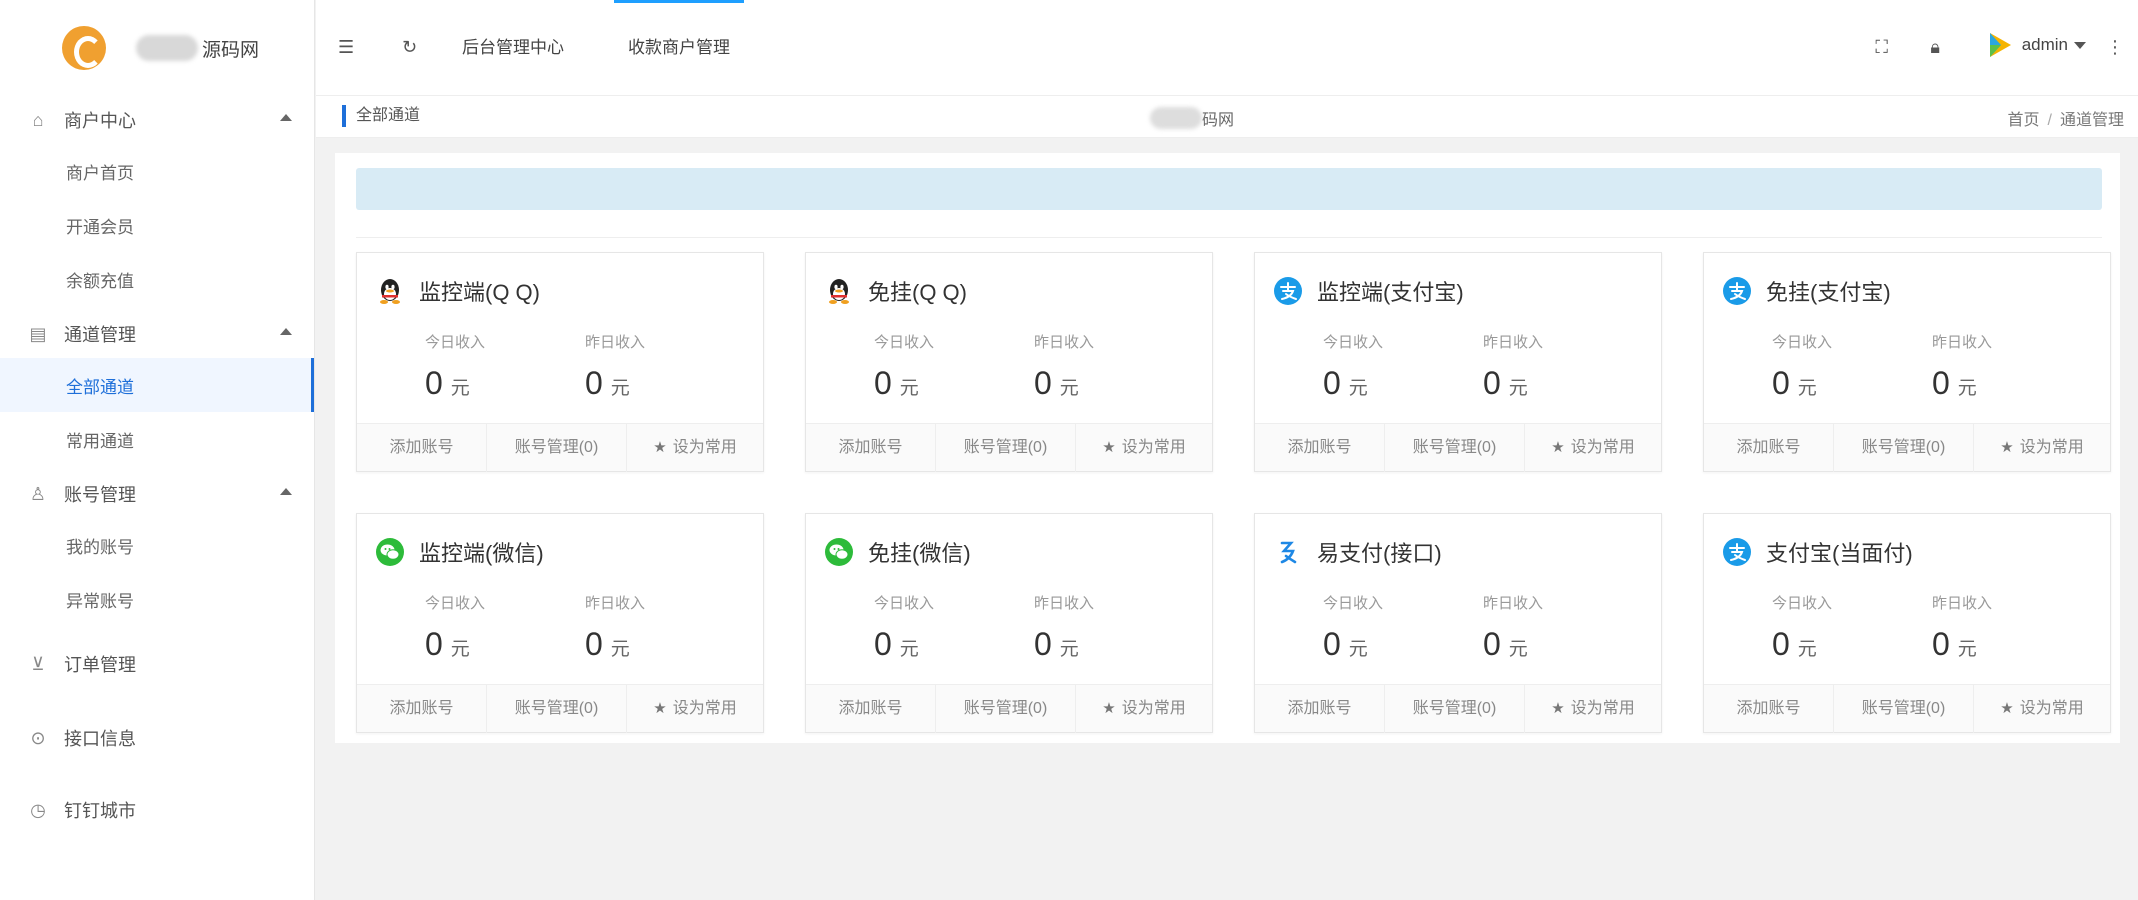 Image resolution: width=2138 pixels, height=900 pixels. I want to click on menu-group-account: ♙ 账号管理, so click(157, 494).